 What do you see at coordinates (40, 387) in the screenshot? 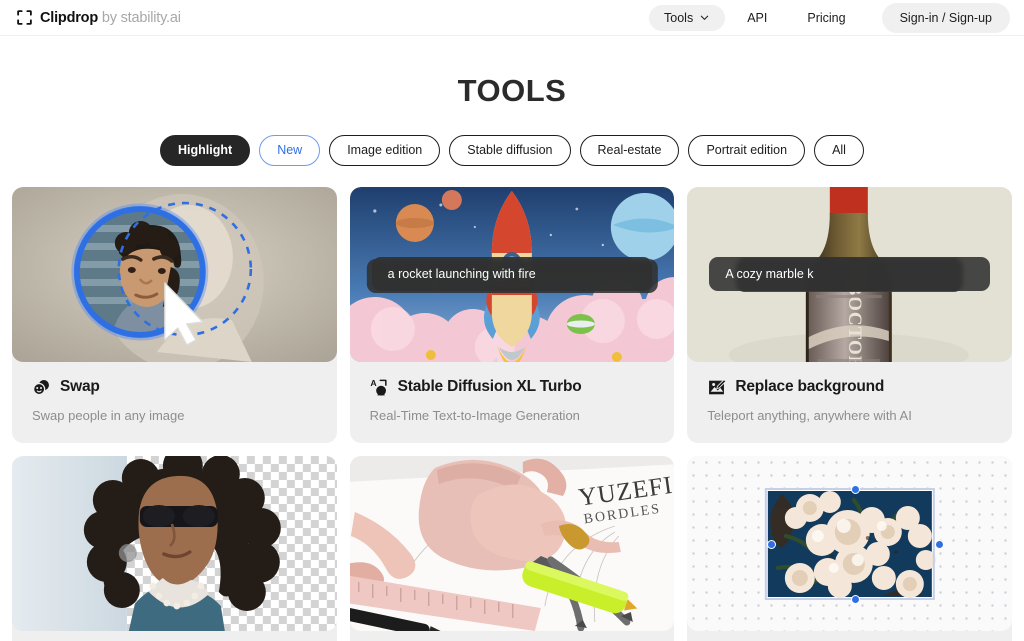
I see `face-swap-icon` at bounding box center [40, 387].